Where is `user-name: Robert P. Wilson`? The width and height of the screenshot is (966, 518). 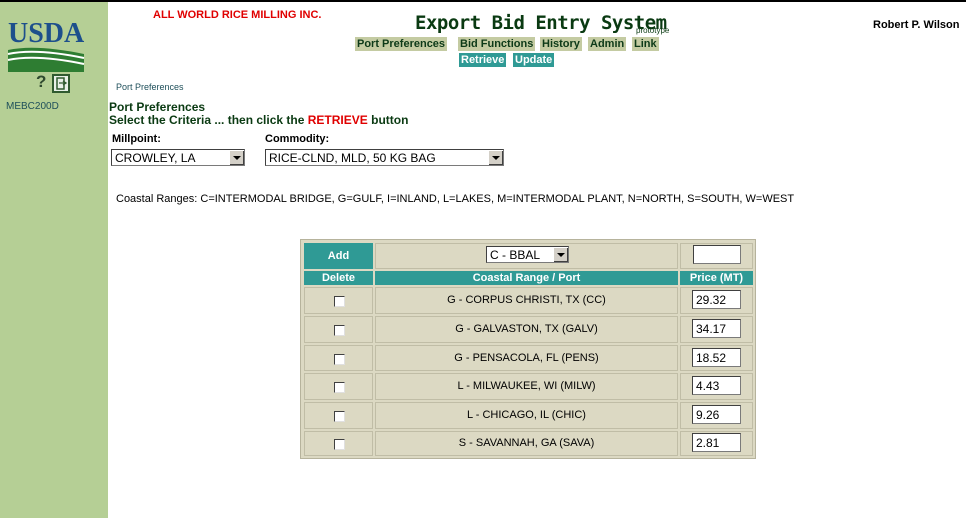
user-name: Robert P. Wilson is located at coordinates (916, 25).